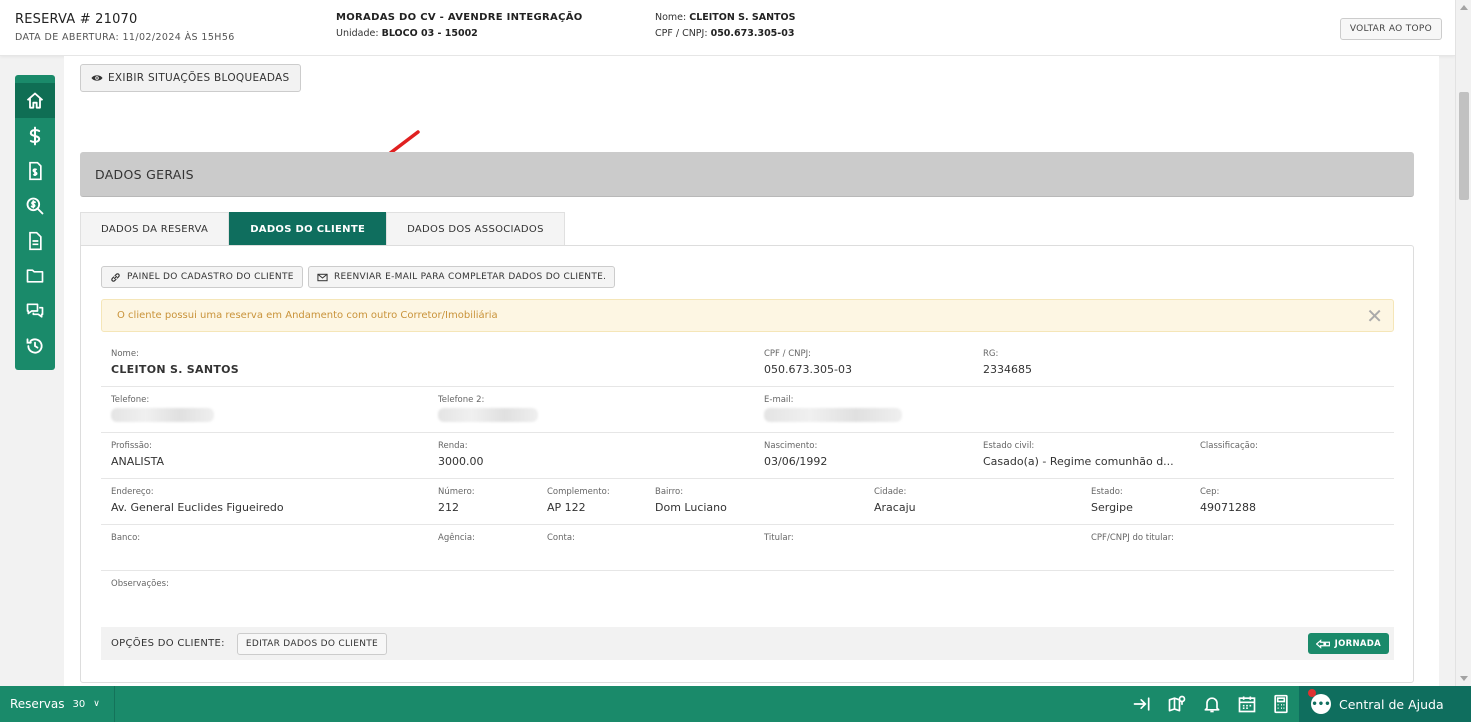  What do you see at coordinates (1228, 500) in the screenshot?
I see `field-cep: Cep: 49071288` at bounding box center [1228, 500].